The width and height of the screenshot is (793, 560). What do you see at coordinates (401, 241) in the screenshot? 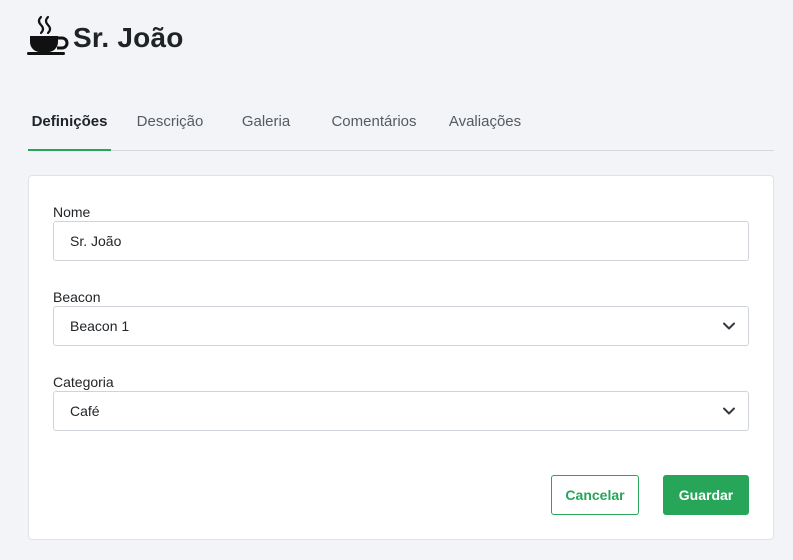
I see `nome-input: Sr. João` at bounding box center [401, 241].